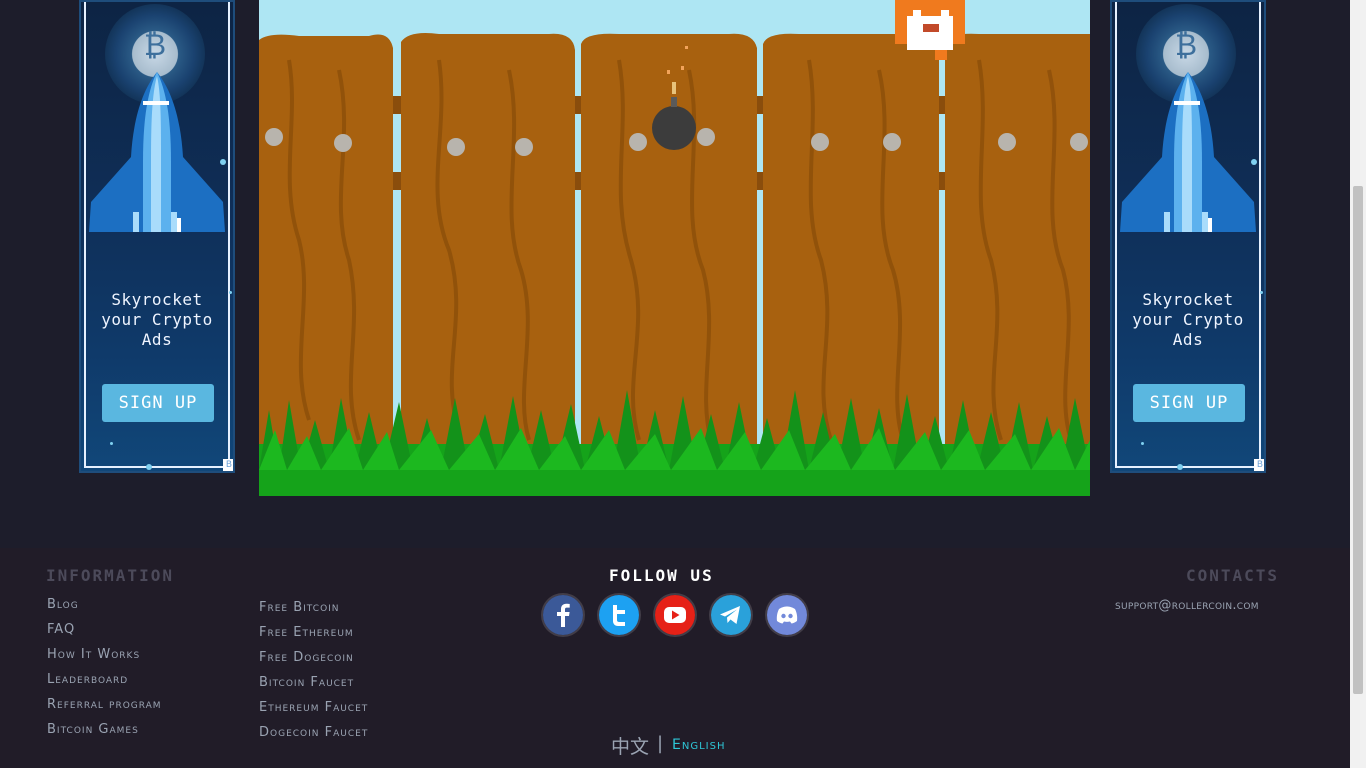  Describe the element at coordinates (93, 654) in the screenshot. I see `footer-link-how-it-works: How It Works` at that location.